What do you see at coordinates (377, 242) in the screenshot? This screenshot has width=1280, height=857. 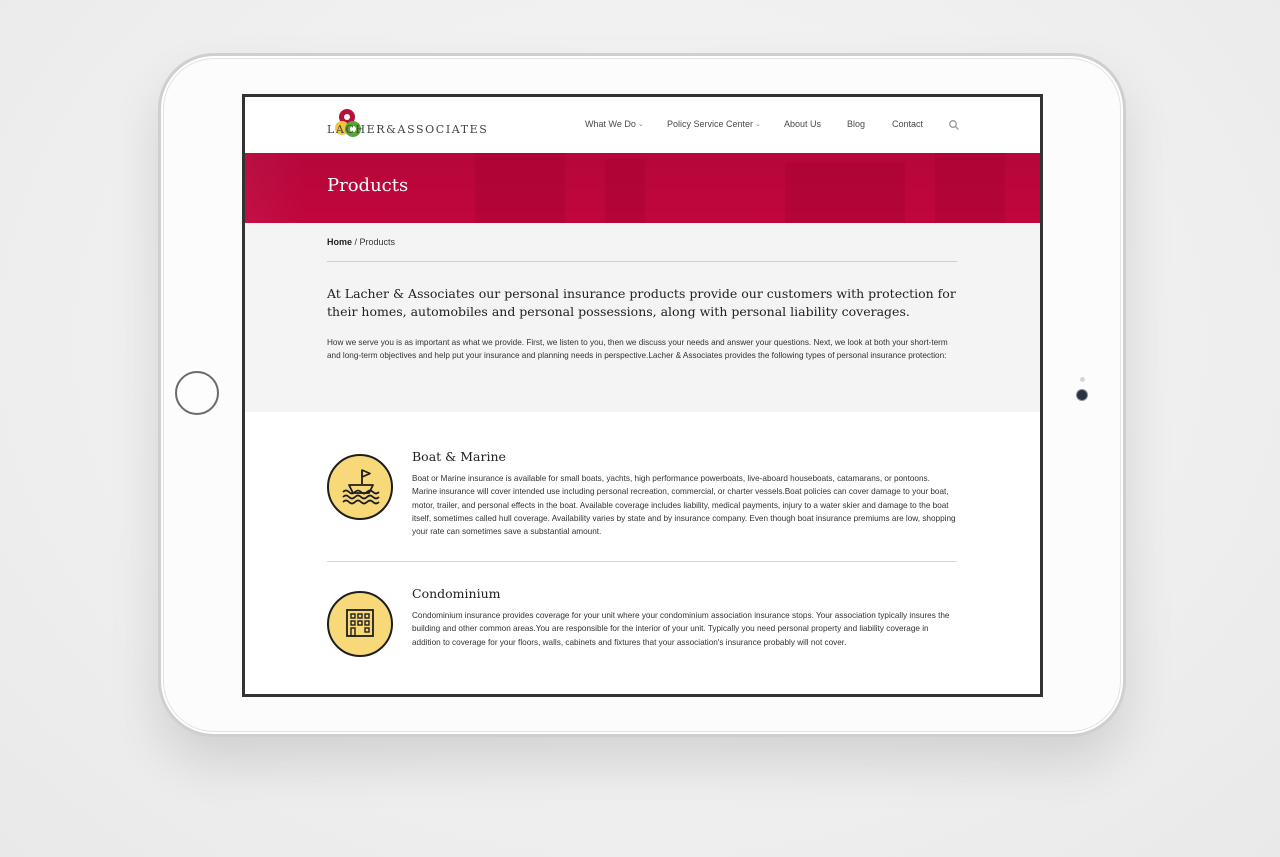 I see `breadcrumb-current: Products` at bounding box center [377, 242].